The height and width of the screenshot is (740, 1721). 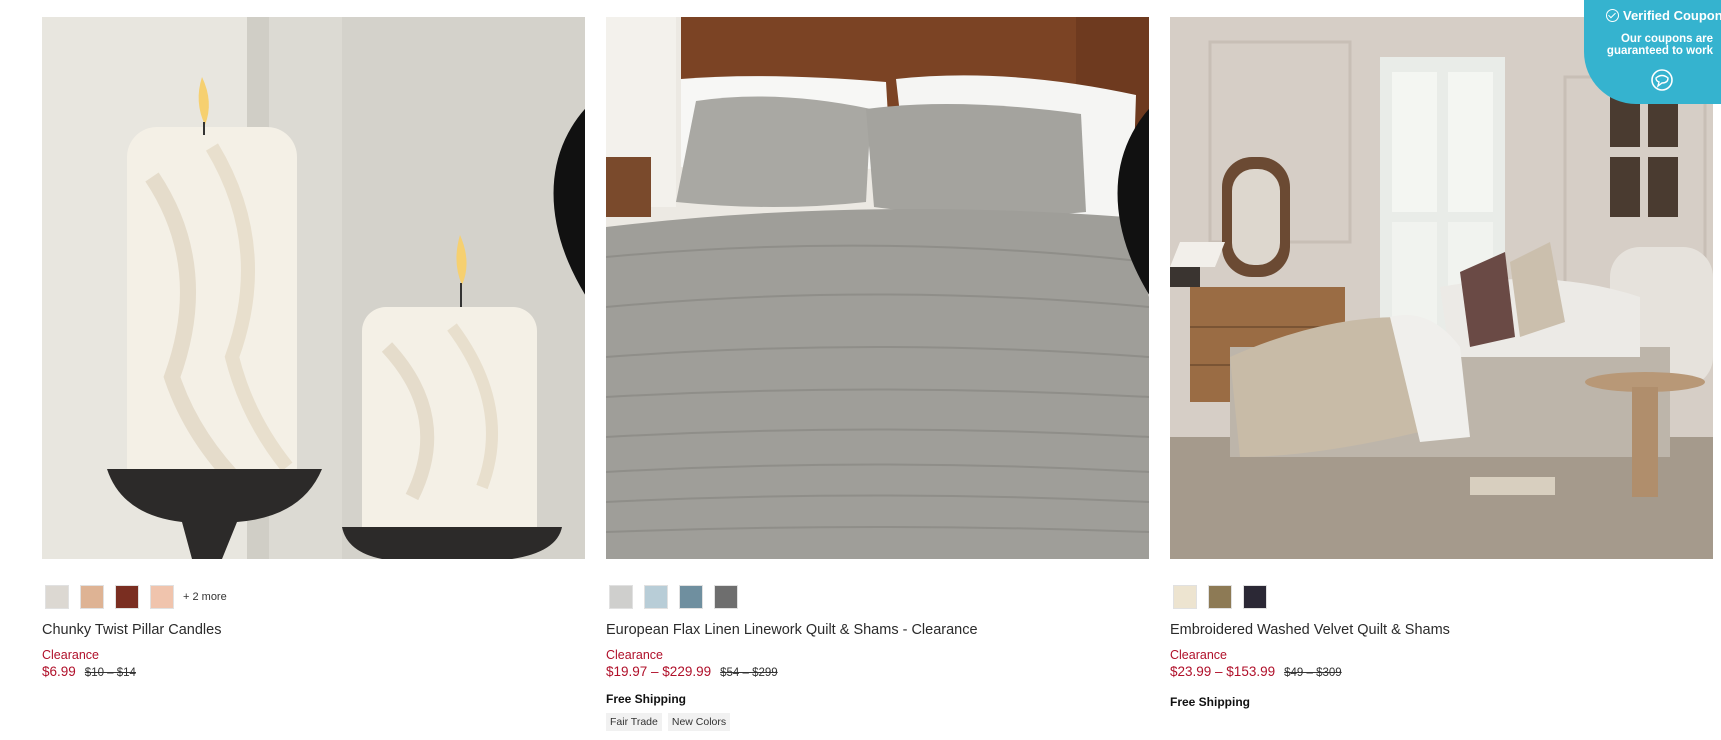 I want to click on coupon-subtitle: Our coupons are guaranteed to work, so click(x=1659, y=45).